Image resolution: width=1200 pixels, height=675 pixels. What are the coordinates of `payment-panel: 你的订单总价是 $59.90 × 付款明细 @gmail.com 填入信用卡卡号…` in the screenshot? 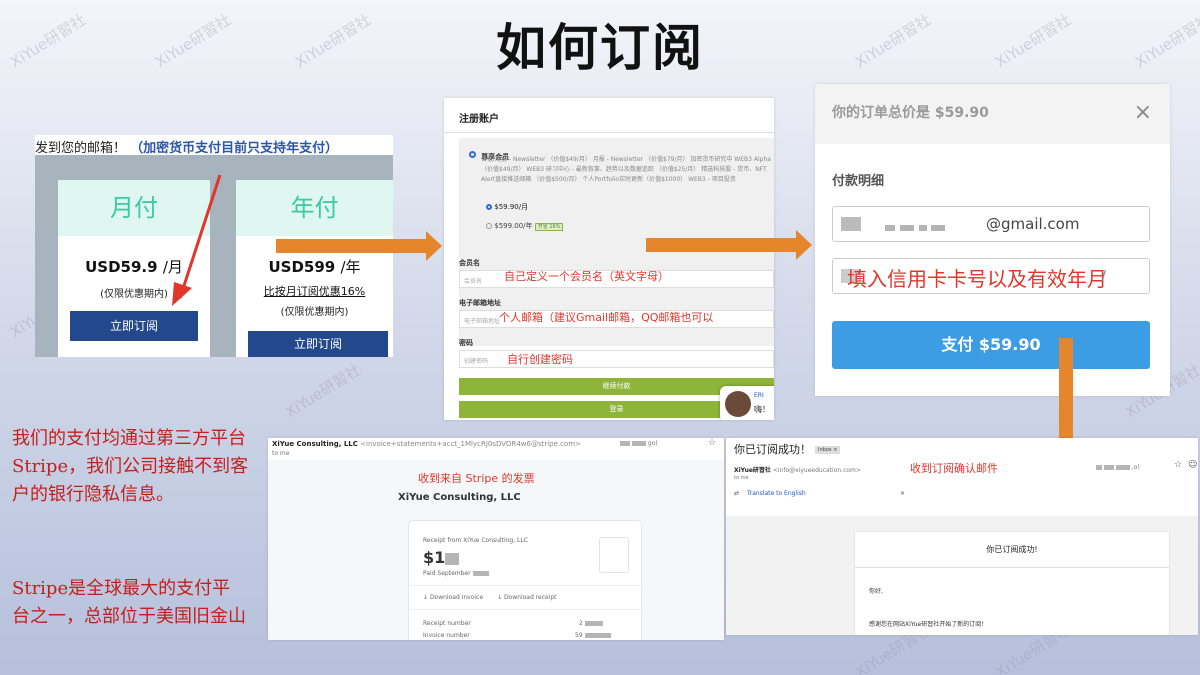 It's located at (992, 240).